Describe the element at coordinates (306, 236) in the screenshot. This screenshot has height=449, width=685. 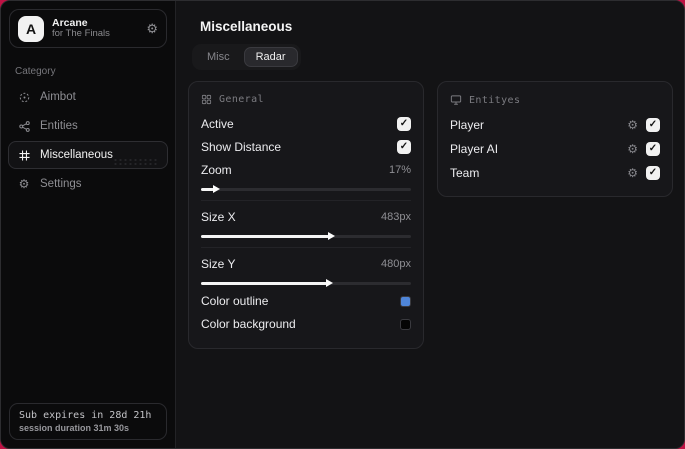
I see `size-x-slider` at that location.